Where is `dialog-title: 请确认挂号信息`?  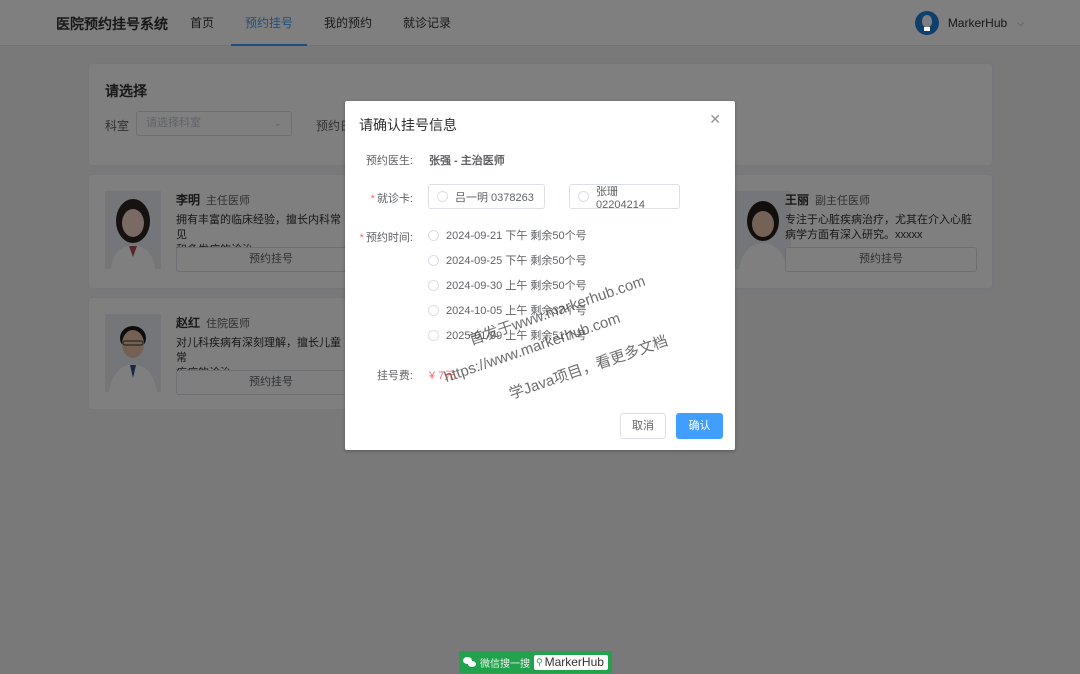
dialog-title: 请确认挂号信息 is located at coordinates (408, 125).